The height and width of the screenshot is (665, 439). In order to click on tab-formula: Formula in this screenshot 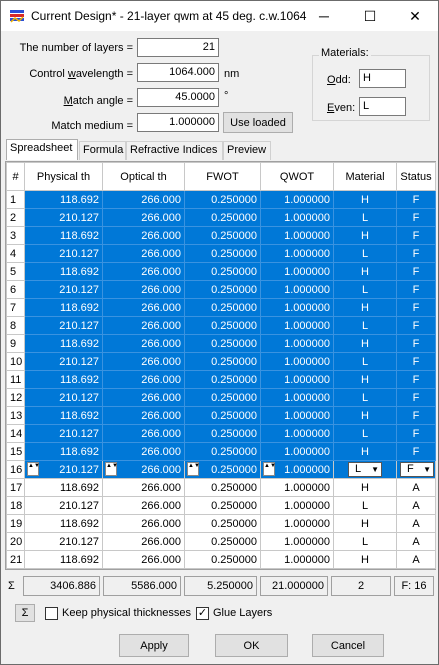, I will do `click(102, 150)`.